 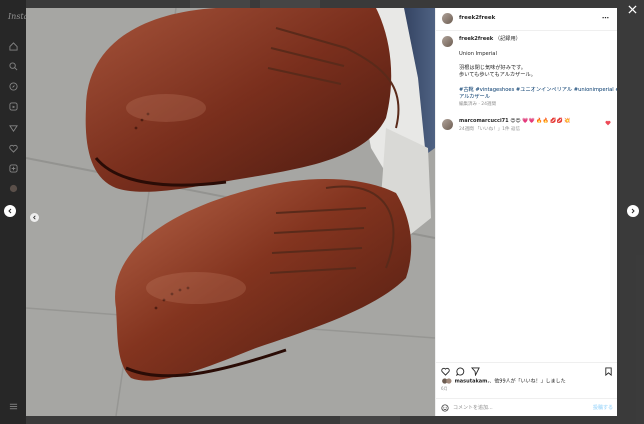 What do you see at coordinates (535, 97) in the screenshot?
I see `caption-hashtags: アルカザール` at bounding box center [535, 97].